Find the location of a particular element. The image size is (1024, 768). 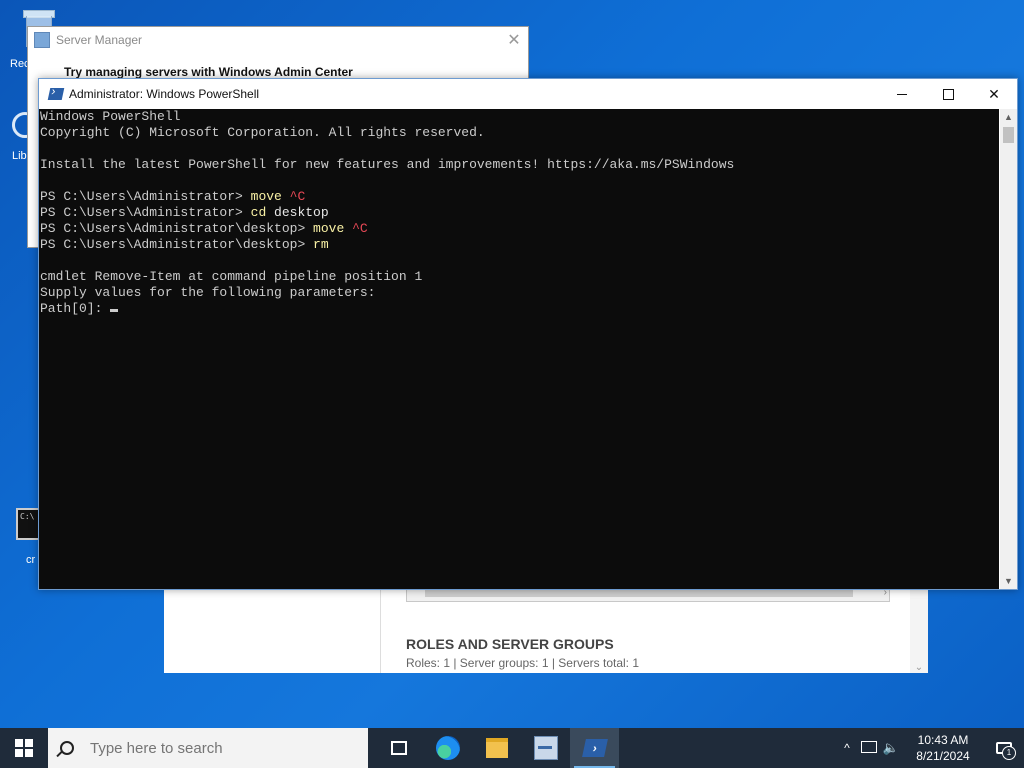

edge-icon is located at coordinates (447, 748).